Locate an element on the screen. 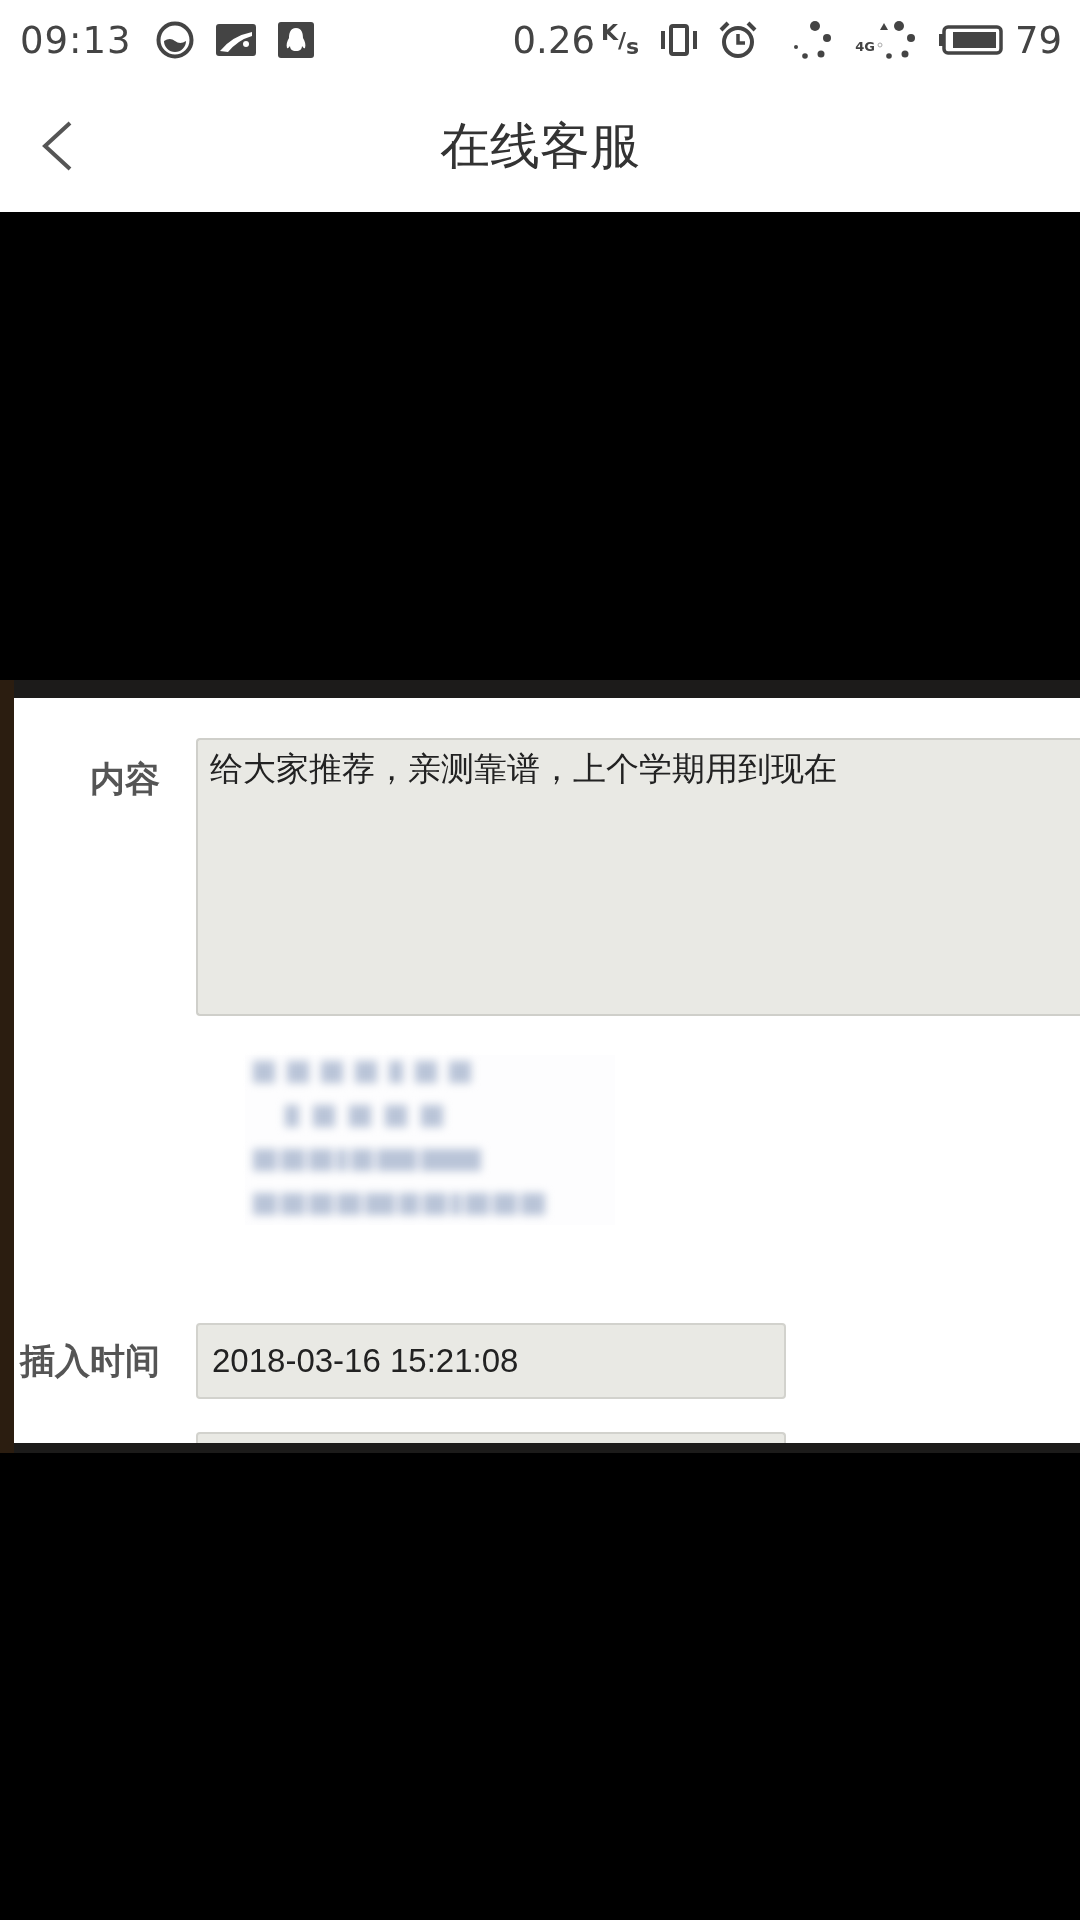 Image resolution: width=1080 pixels, height=1920 pixels. field-label: 插入时间 is located at coordinates (90, 1361).